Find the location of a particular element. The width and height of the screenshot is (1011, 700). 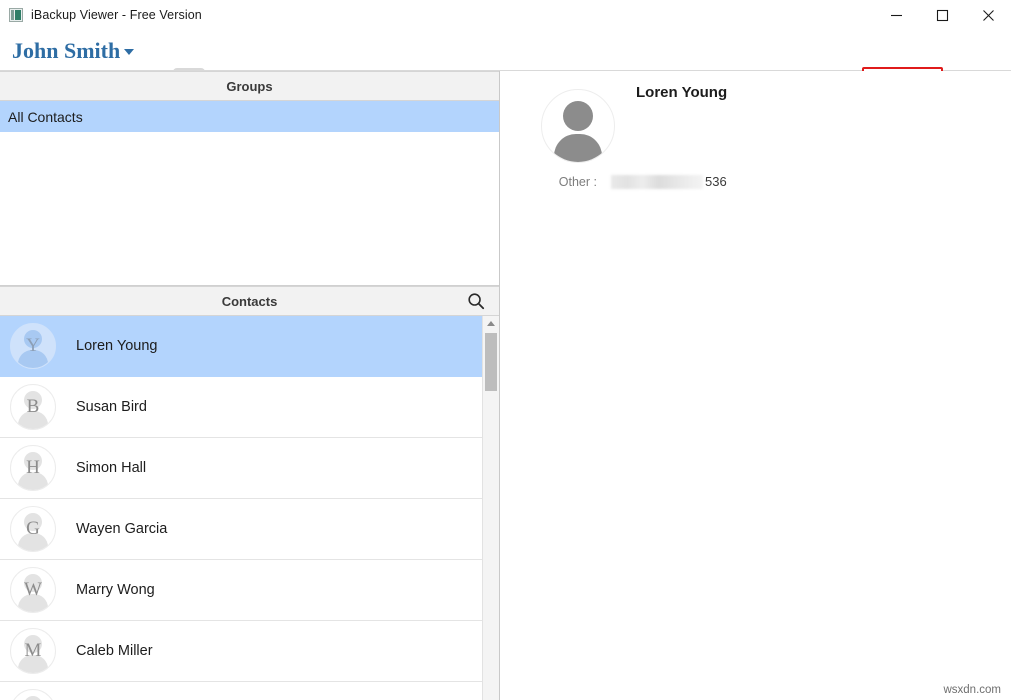

toolbar: John Smith Name:John Smith Export is located at coordinates (505, 63).